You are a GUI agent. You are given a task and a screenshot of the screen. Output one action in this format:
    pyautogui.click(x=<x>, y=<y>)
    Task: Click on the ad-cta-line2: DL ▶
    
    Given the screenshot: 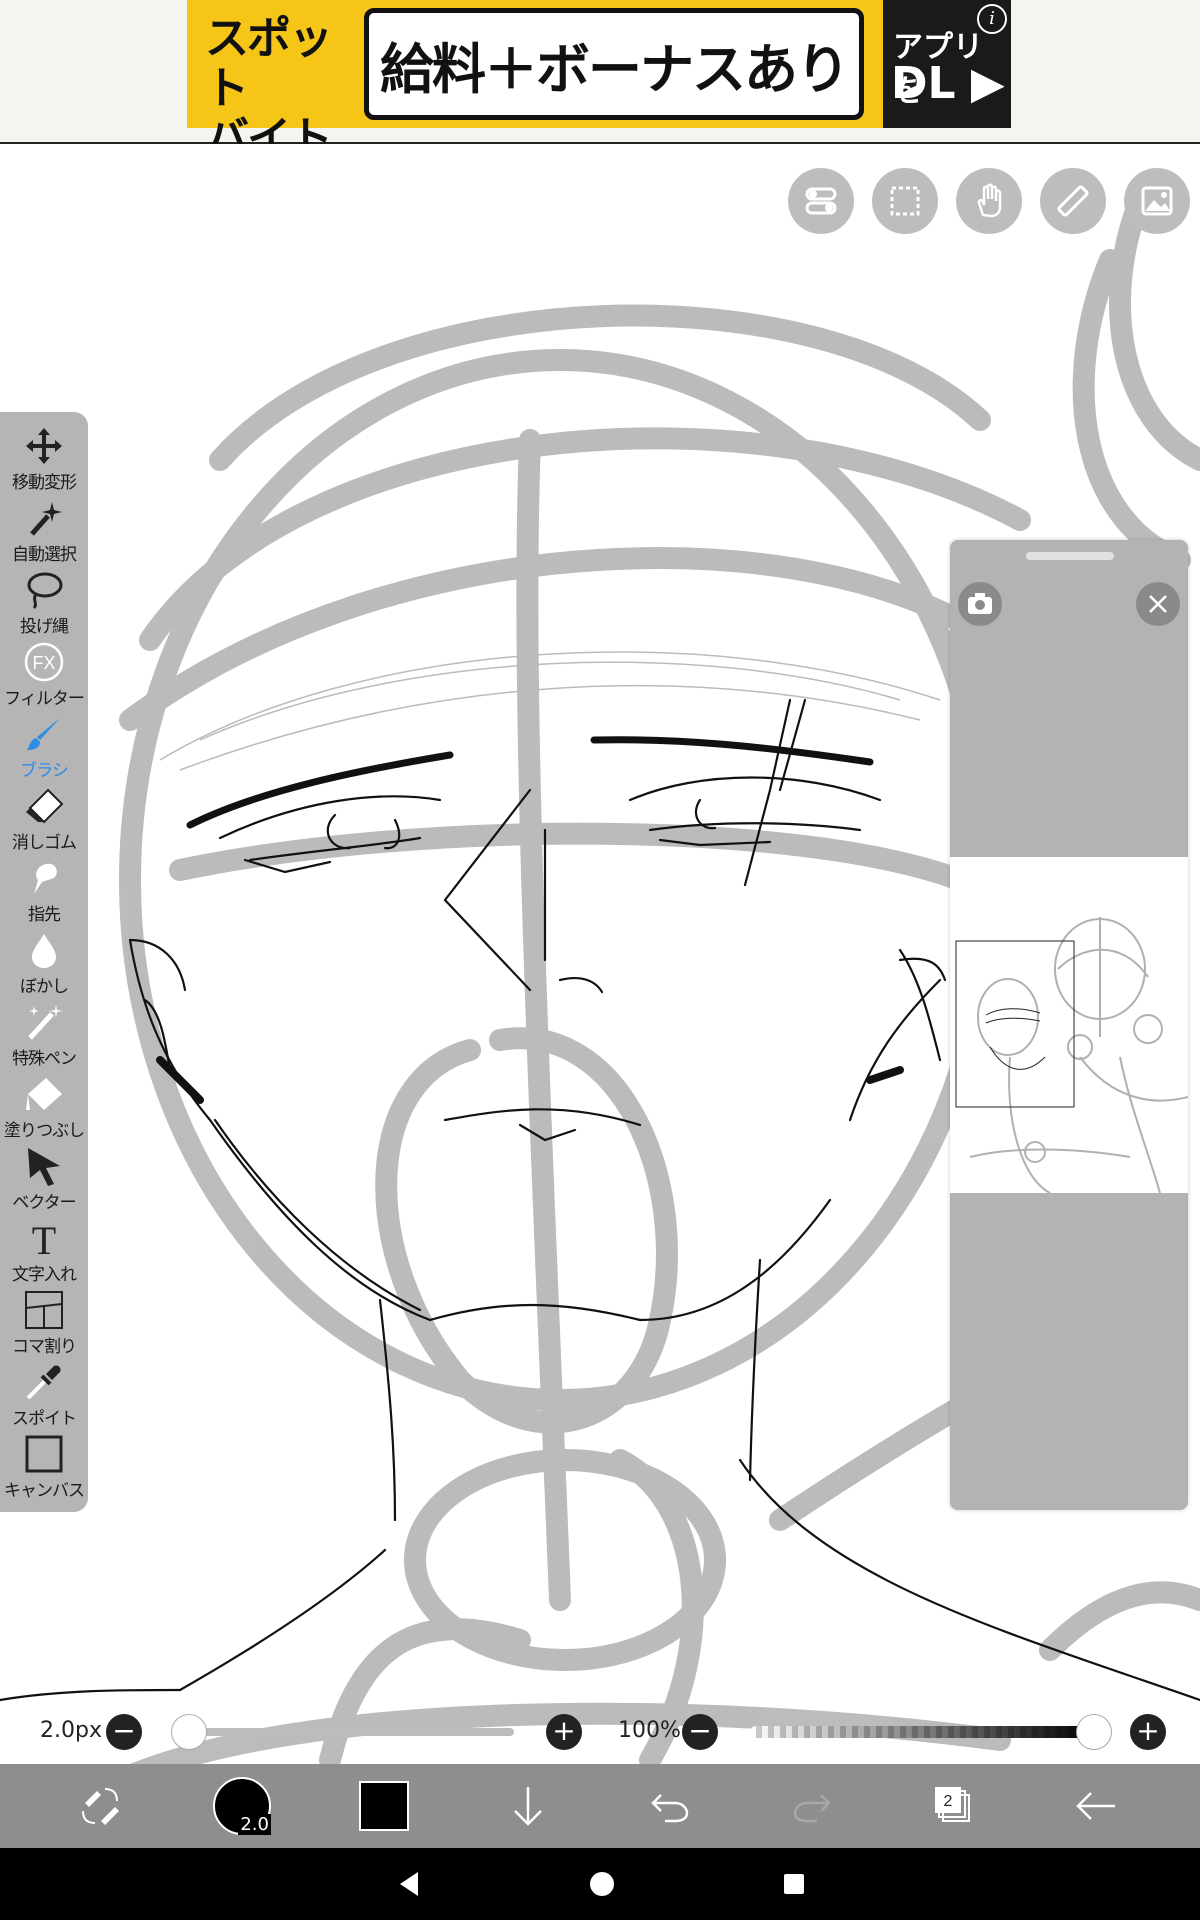 What is the action you would take?
    pyautogui.click(x=948, y=83)
    